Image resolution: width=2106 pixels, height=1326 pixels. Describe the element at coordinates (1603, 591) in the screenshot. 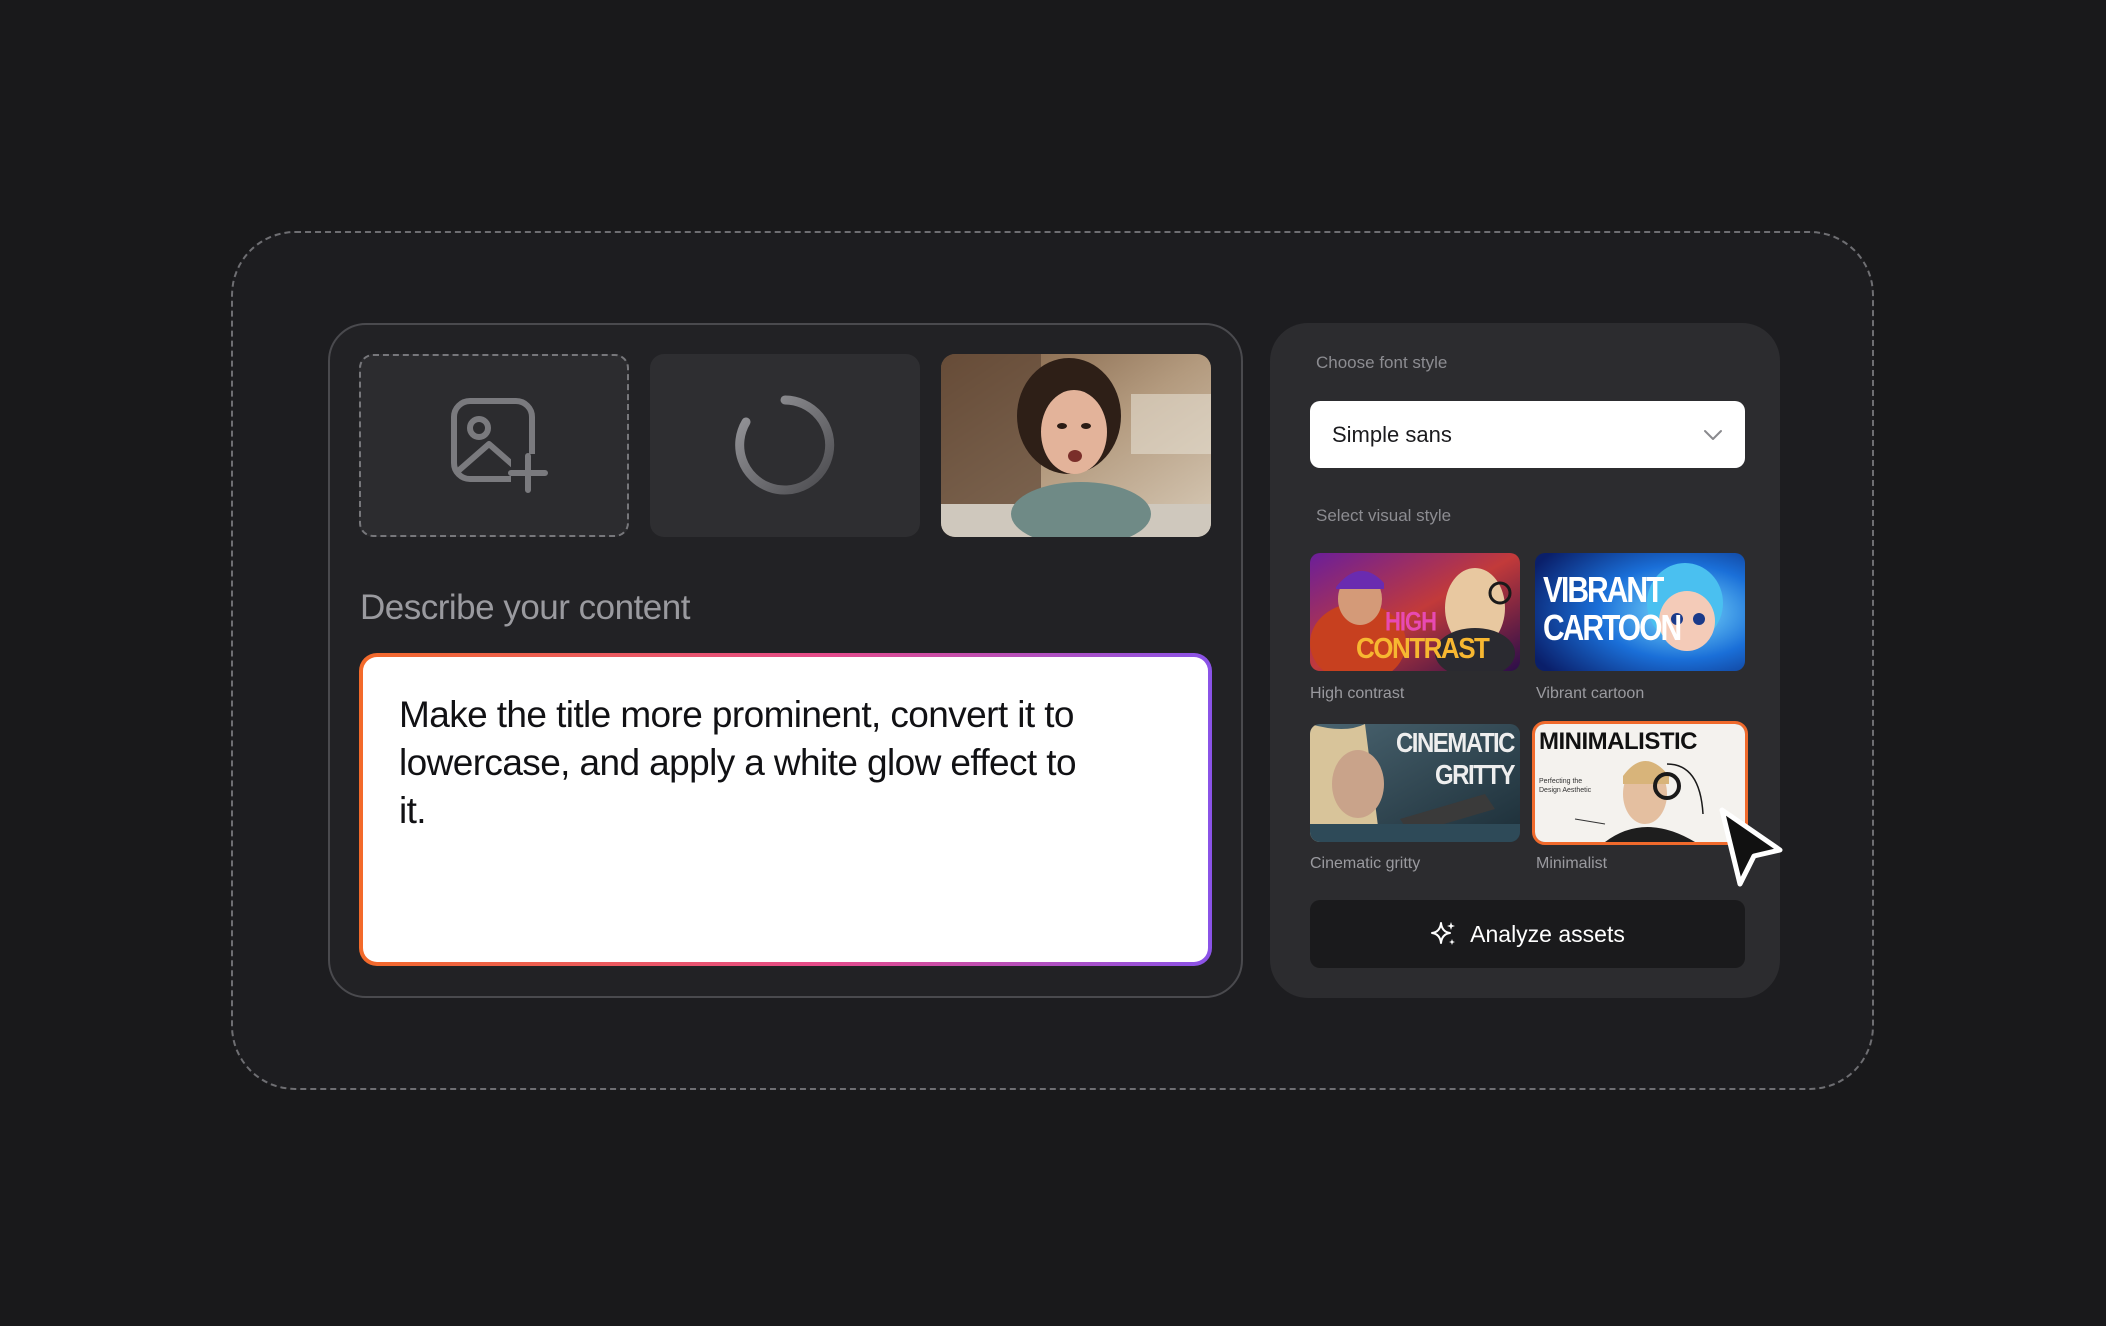

I see `thumb-title-vibrant: VIBRANT` at that location.